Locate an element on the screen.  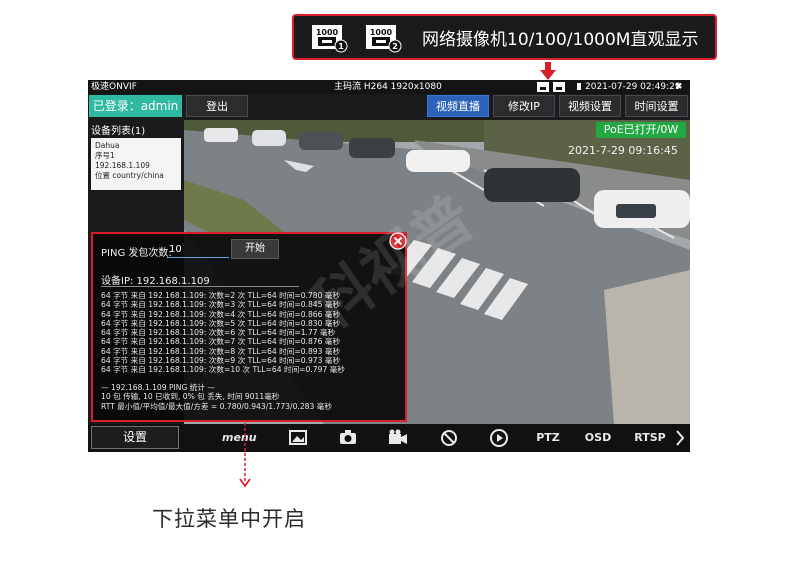
app-close-icon: ✖ is located at coordinates (679, 87).